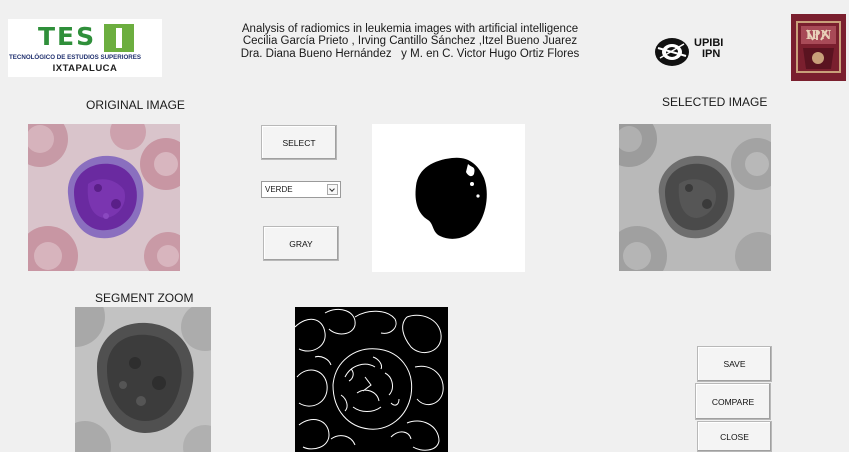 This screenshot has width=849, height=452. Describe the element at coordinates (119, 38) in the screenshot. I see `tes-logo-mark` at that location.